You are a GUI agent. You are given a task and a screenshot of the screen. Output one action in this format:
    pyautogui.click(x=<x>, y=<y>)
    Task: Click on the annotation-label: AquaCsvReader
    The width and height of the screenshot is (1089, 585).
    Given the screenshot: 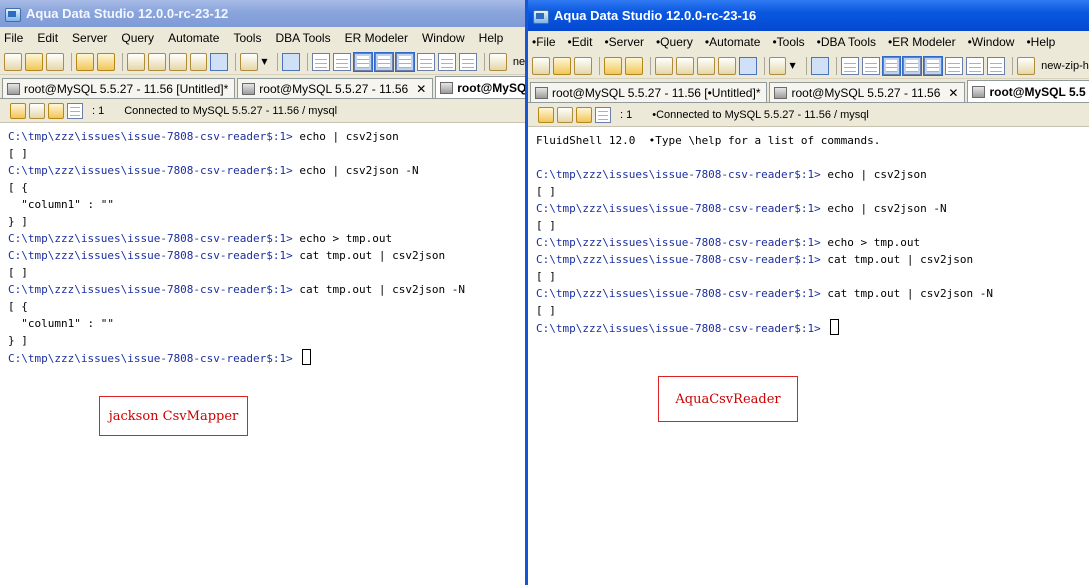 What is the action you would take?
    pyautogui.click(x=728, y=399)
    